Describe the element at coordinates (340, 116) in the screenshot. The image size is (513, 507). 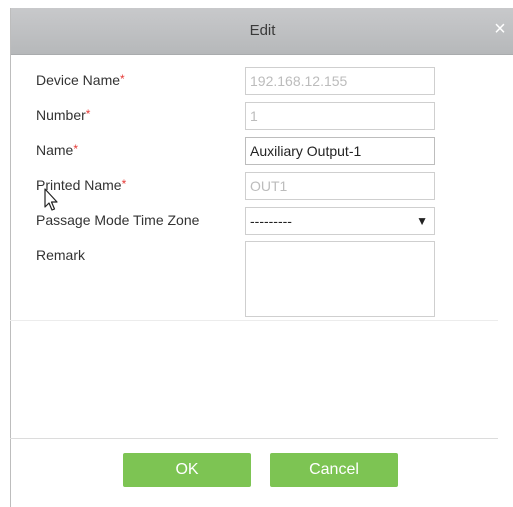
I see `number-field: 1` at that location.